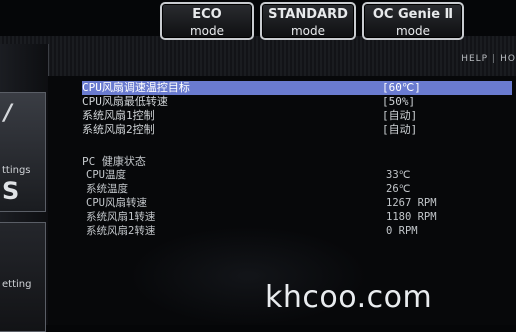 The height and width of the screenshot is (332, 516). I want to click on setting-sys-fan1-control: 系统风扇1控制 [自动], so click(297, 116).